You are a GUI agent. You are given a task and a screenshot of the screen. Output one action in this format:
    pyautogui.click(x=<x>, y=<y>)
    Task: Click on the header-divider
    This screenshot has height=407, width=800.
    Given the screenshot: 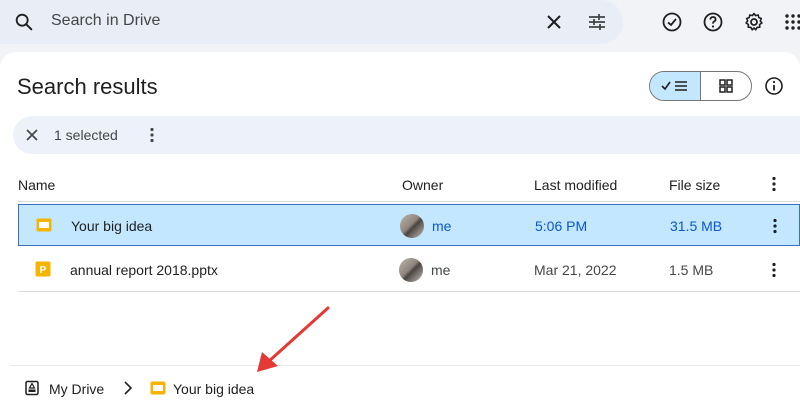 What is the action you would take?
    pyautogui.click(x=409, y=201)
    